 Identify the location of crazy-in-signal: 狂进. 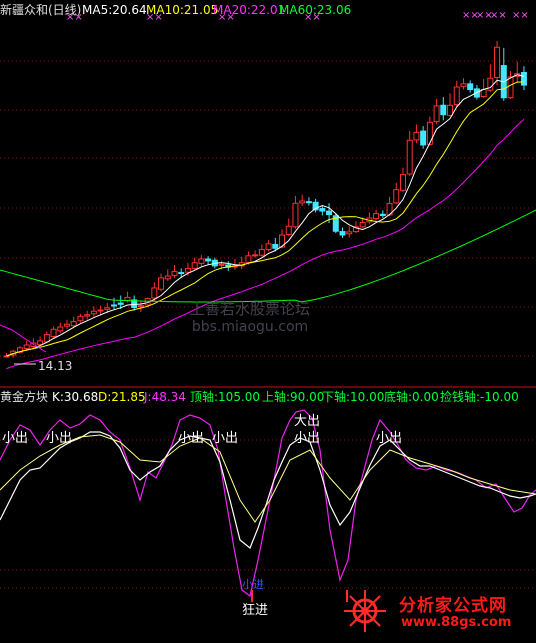
(255, 610).